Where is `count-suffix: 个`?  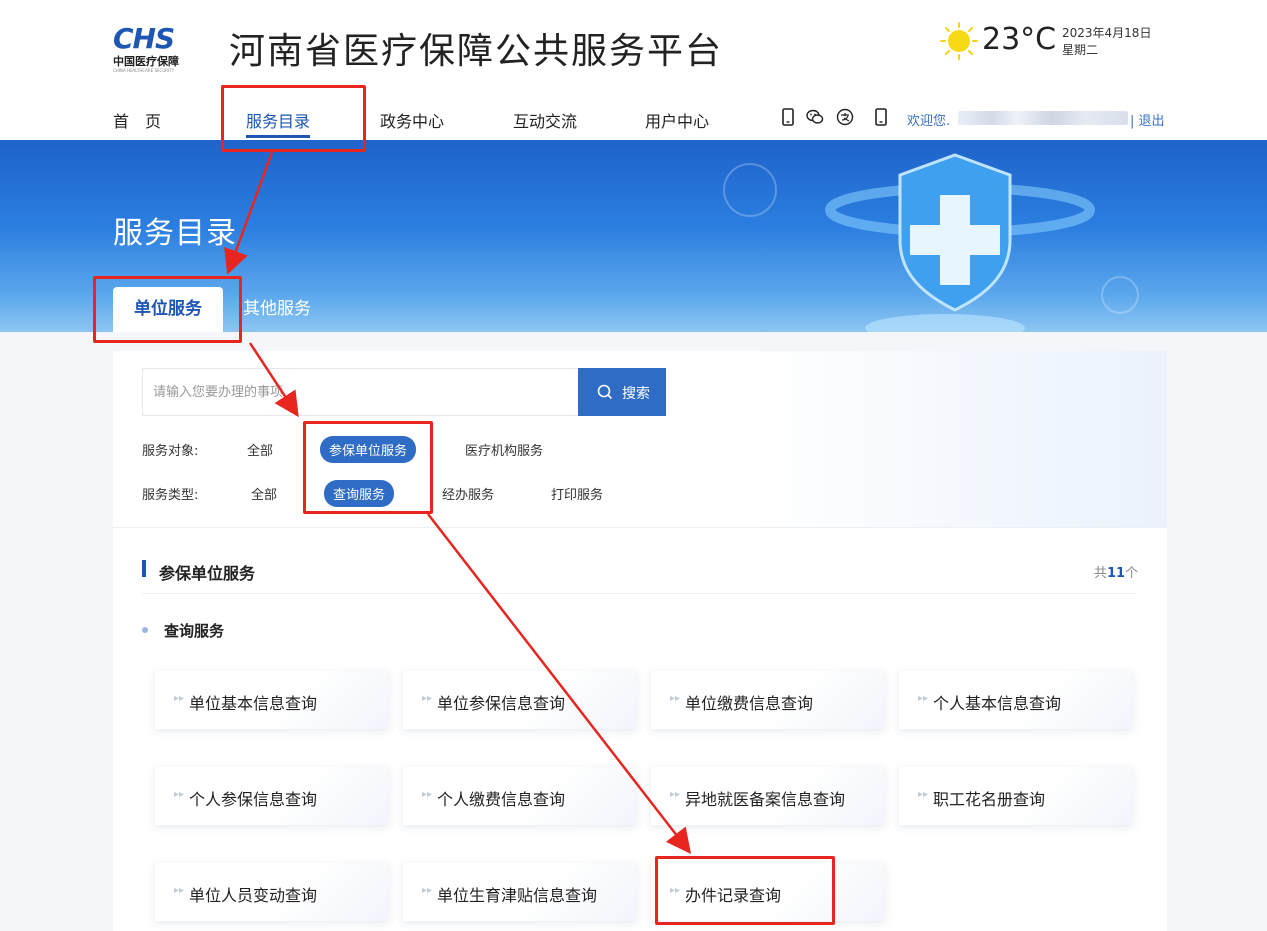
count-suffix: 个 is located at coordinates (1132, 573).